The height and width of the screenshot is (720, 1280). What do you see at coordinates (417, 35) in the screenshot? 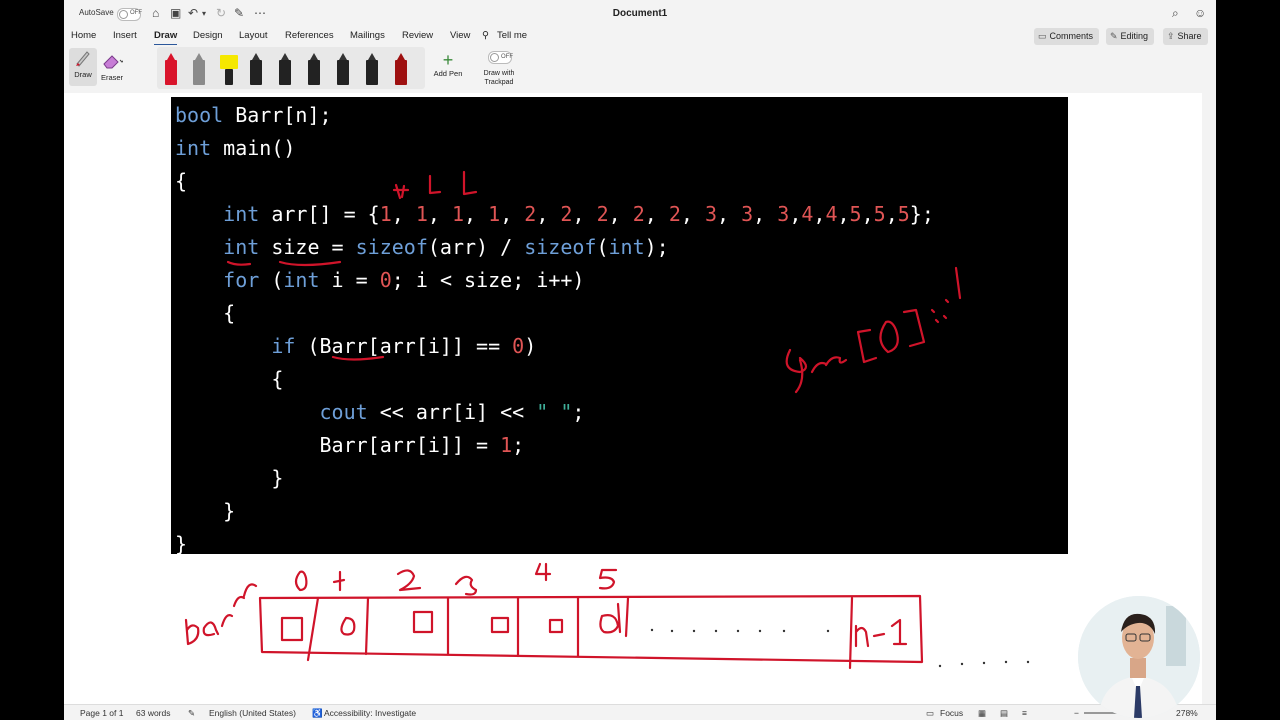
I see `tab-review: Review` at bounding box center [417, 35].